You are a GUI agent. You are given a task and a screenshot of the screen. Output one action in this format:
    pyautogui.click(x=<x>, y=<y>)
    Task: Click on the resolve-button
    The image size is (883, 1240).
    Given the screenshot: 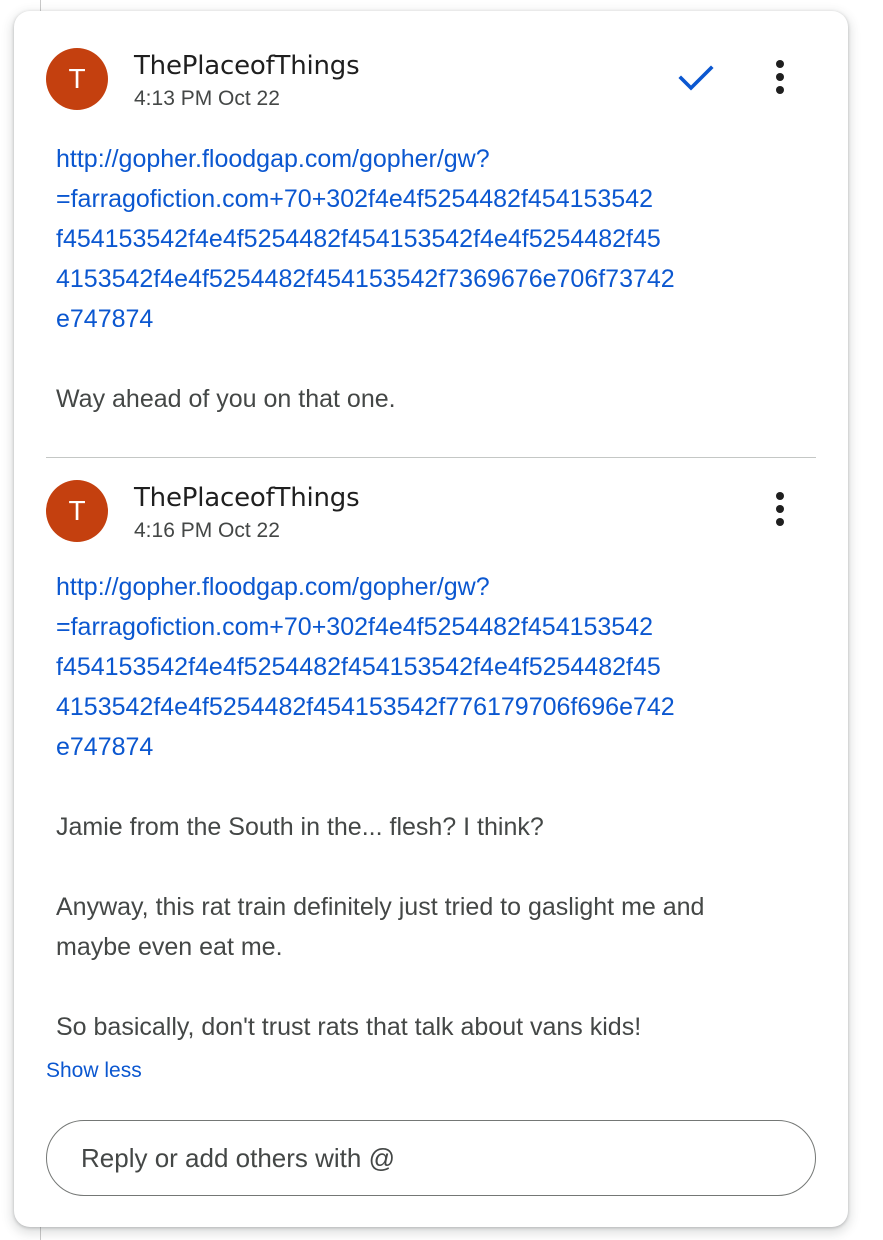 What is the action you would take?
    pyautogui.click(x=696, y=77)
    